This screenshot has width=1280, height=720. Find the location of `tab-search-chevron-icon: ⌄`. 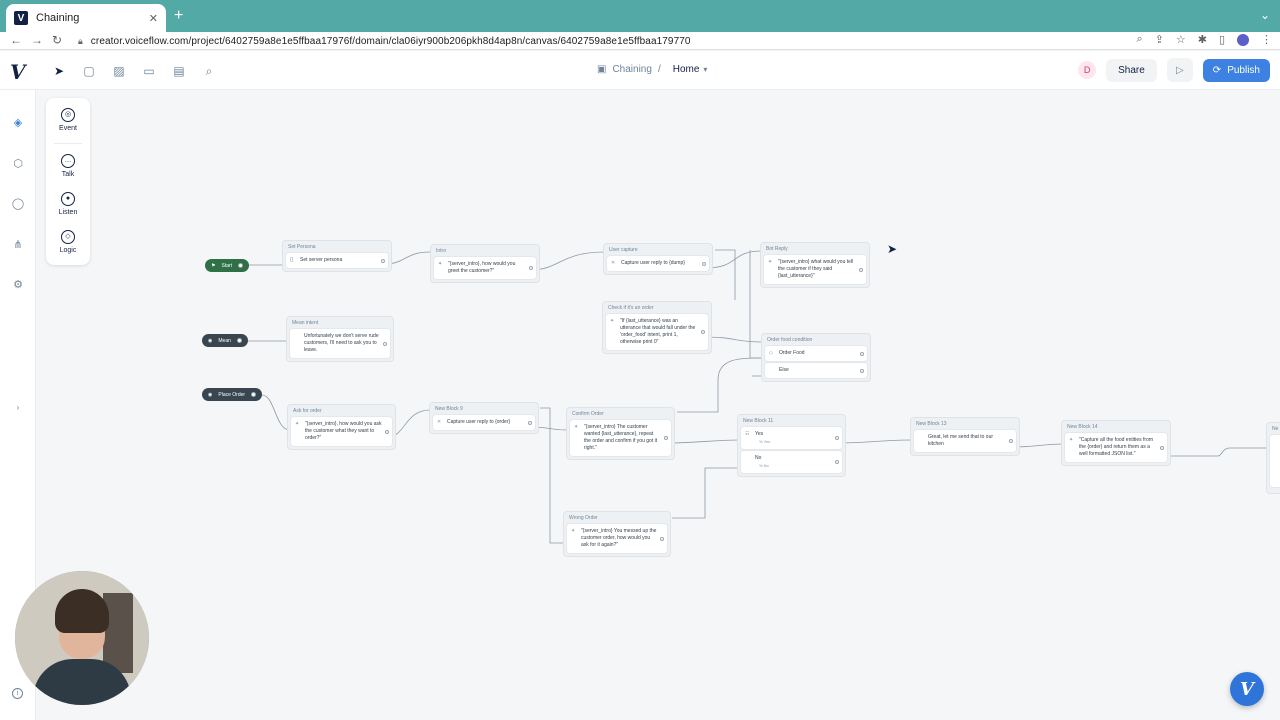

tab-search-chevron-icon: ⌄ is located at coordinates (1265, 15).